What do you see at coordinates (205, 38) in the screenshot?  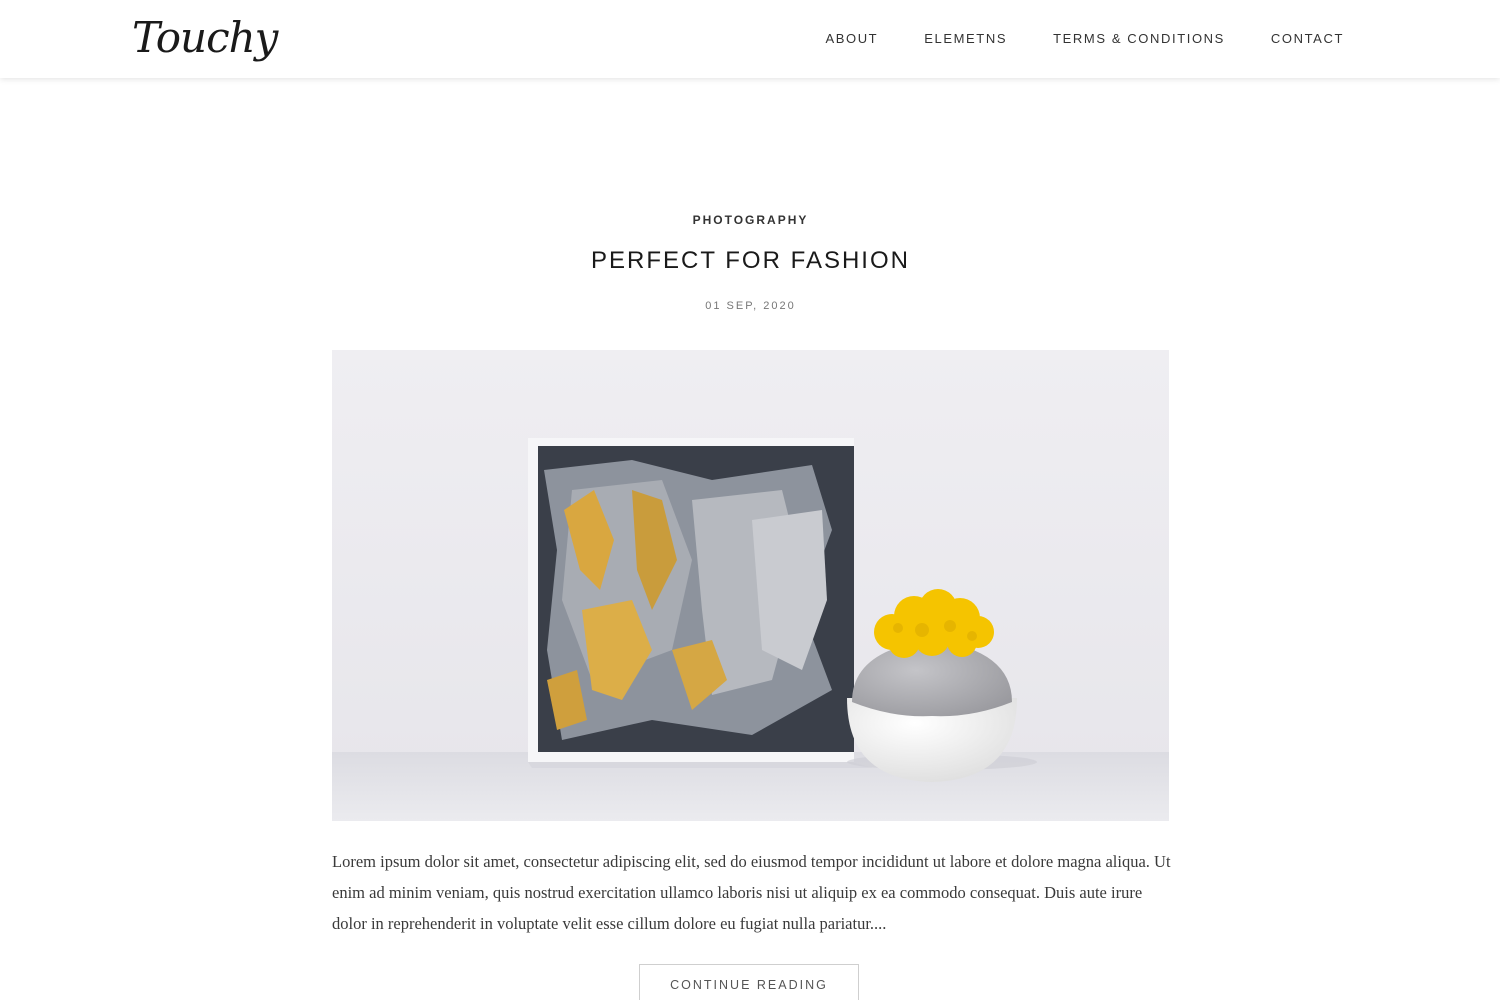 I see `site-logo: Touchy` at bounding box center [205, 38].